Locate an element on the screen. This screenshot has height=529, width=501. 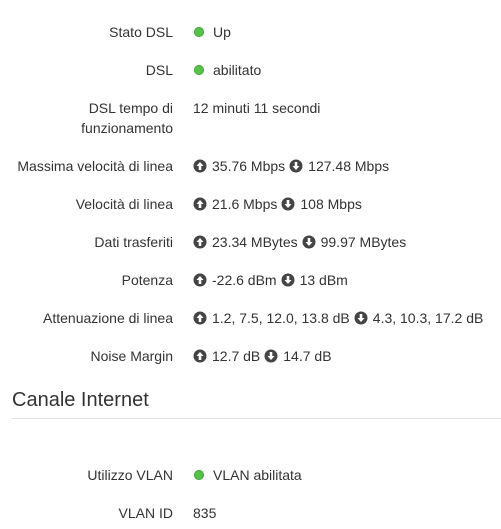
dsl-label: DSL is located at coordinates (159, 70).